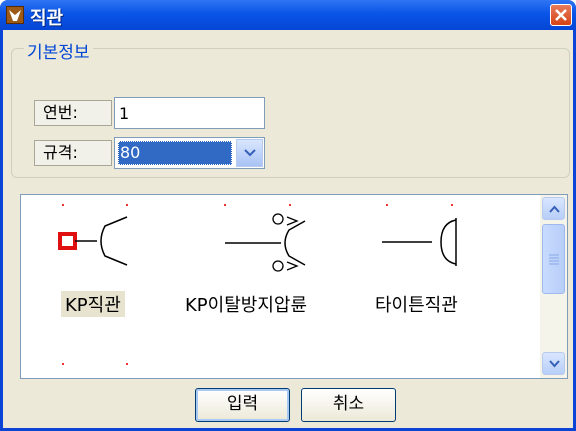  I want to click on titlebar: 직관, so click(288, 15).